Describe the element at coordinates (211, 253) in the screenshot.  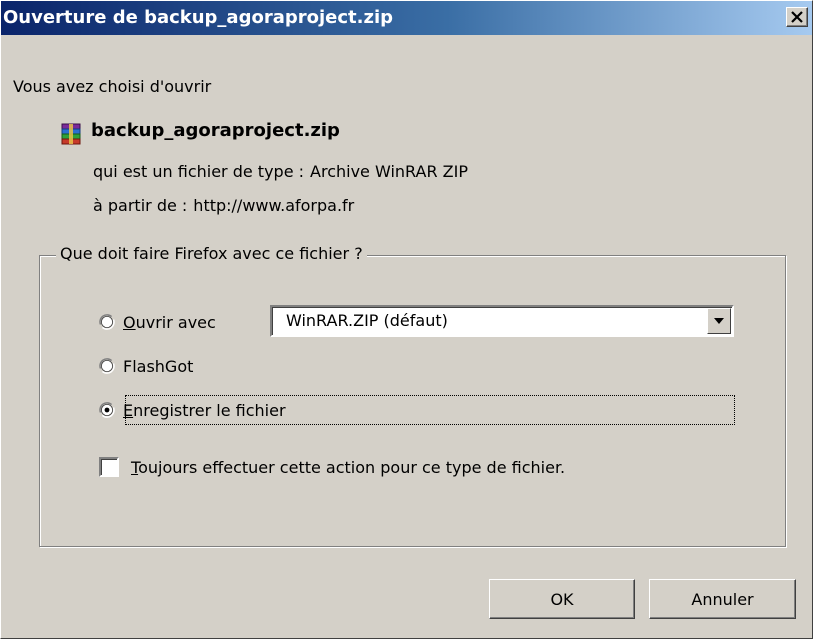
I see `action-group-legend: Que doit faire Firefox avec ce fichier ?` at that location.